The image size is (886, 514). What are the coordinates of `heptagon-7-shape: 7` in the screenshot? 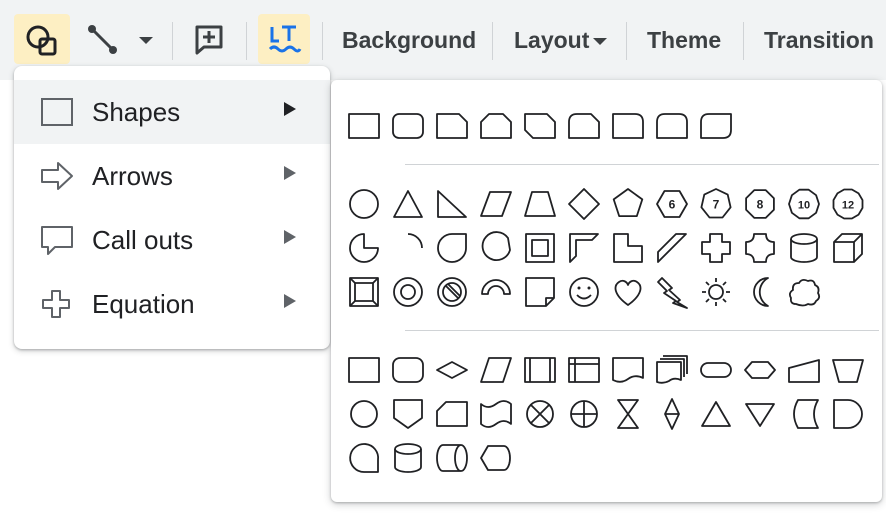 It's located at (716, 204).